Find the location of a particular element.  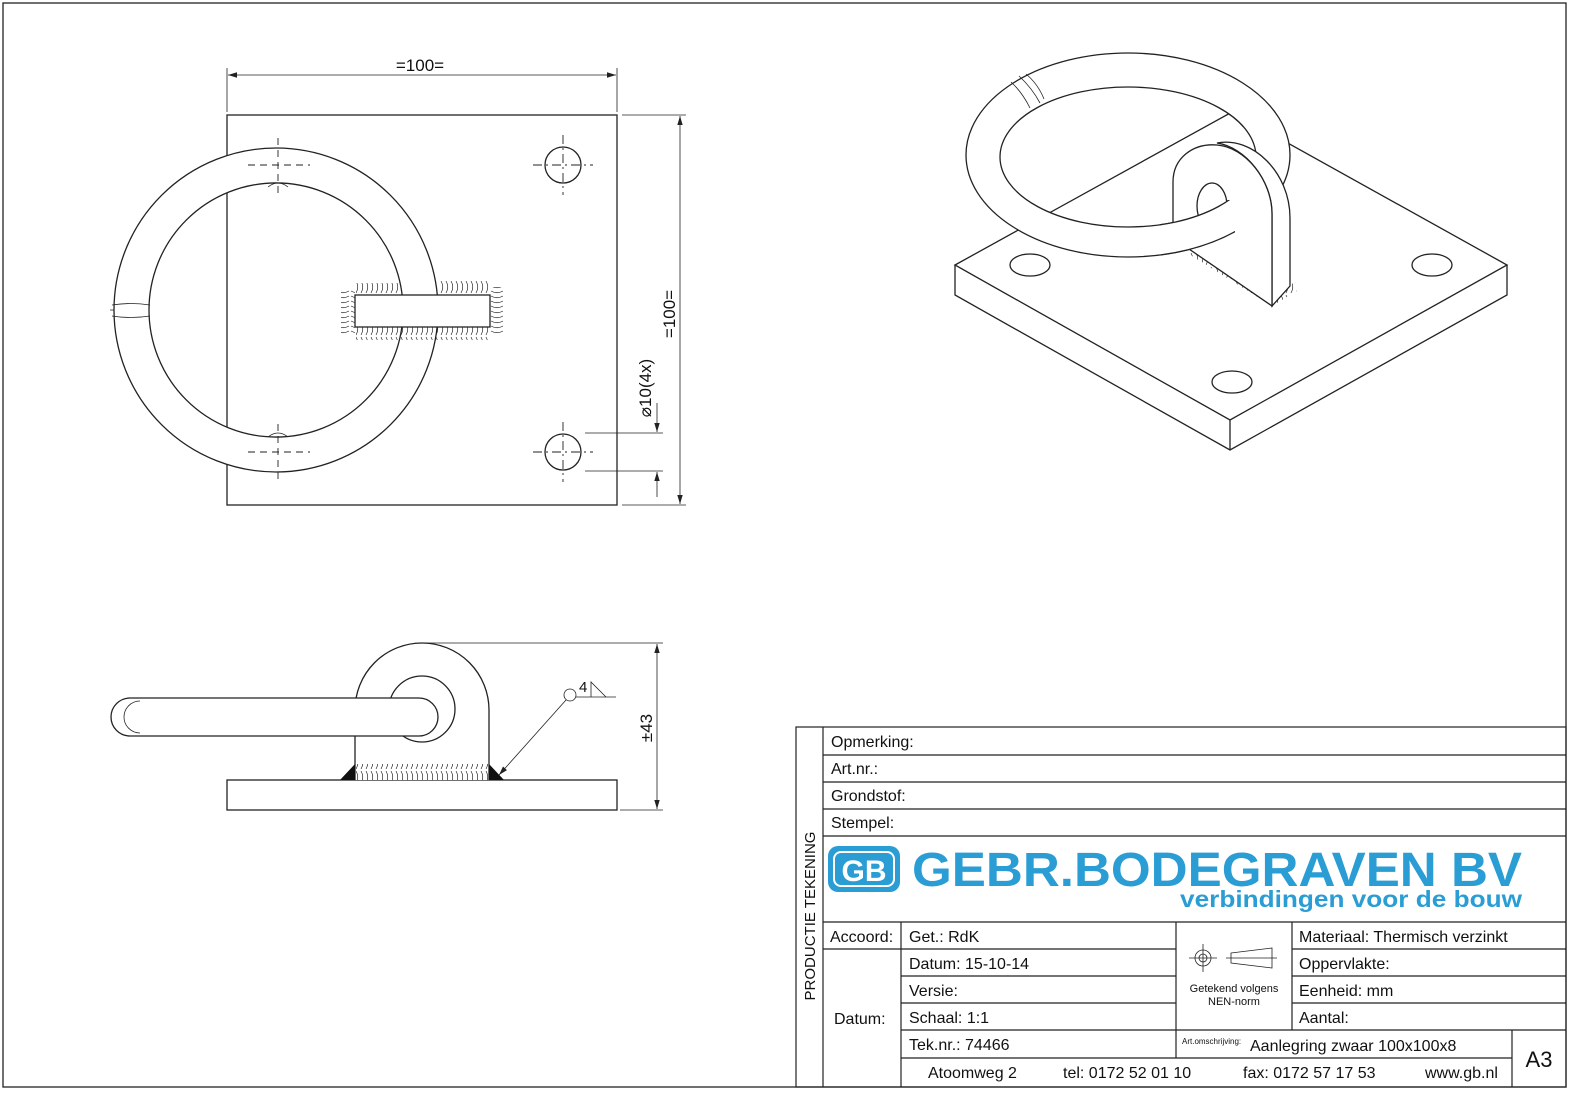

weld-size-label: 4 is located at coordinates (583, 687).